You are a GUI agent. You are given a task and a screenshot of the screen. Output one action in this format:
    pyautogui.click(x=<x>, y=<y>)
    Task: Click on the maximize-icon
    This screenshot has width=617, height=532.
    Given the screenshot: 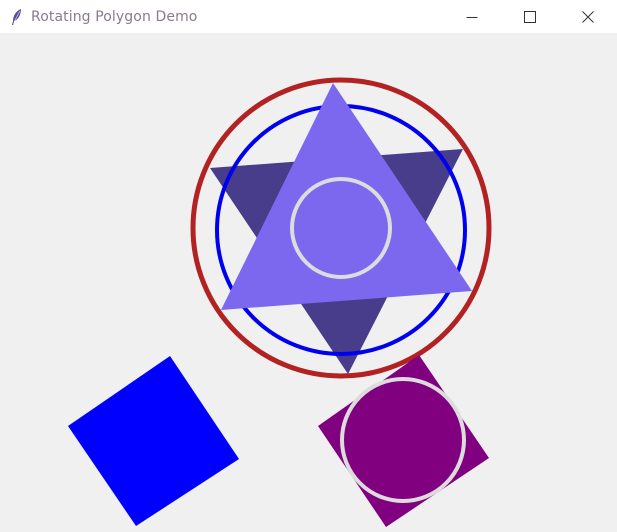 What is the action you would take?
    pyautogui.click(x=530, y=16)
    